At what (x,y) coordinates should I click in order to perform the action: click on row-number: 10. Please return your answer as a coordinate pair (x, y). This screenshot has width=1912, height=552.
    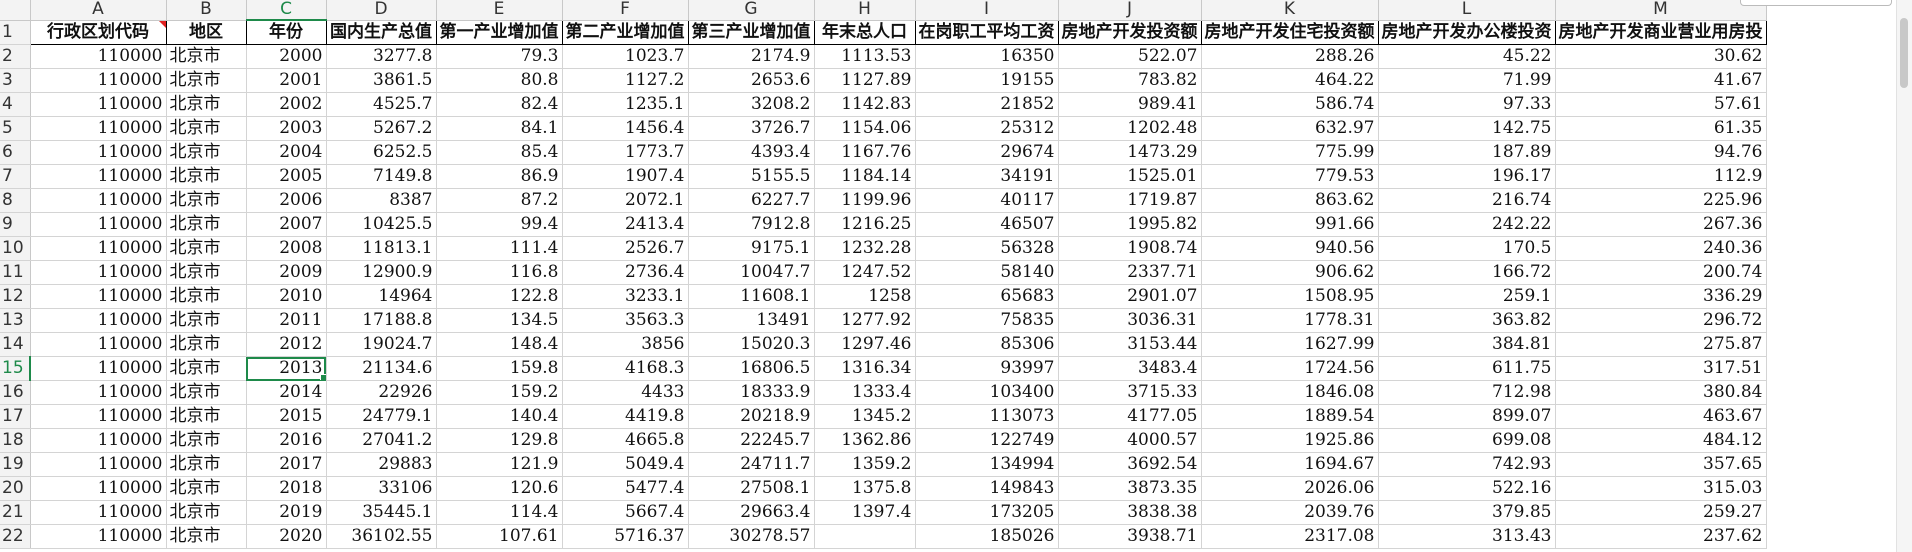
    Looking at the image, I should click on (15, 248).